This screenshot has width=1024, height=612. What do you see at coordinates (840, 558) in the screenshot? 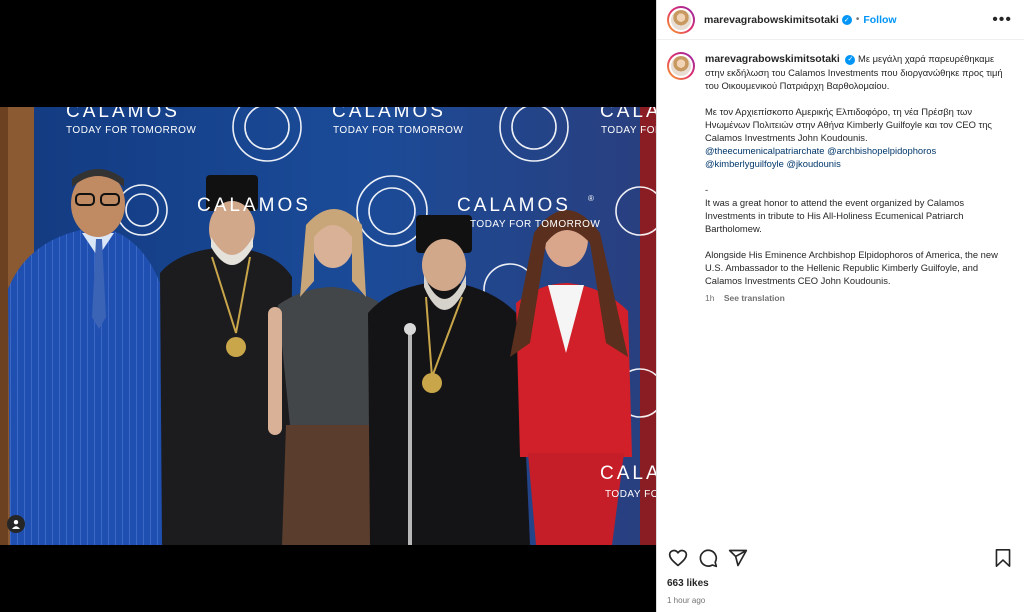
I see `action-bar` at bounding box center [840, 558].